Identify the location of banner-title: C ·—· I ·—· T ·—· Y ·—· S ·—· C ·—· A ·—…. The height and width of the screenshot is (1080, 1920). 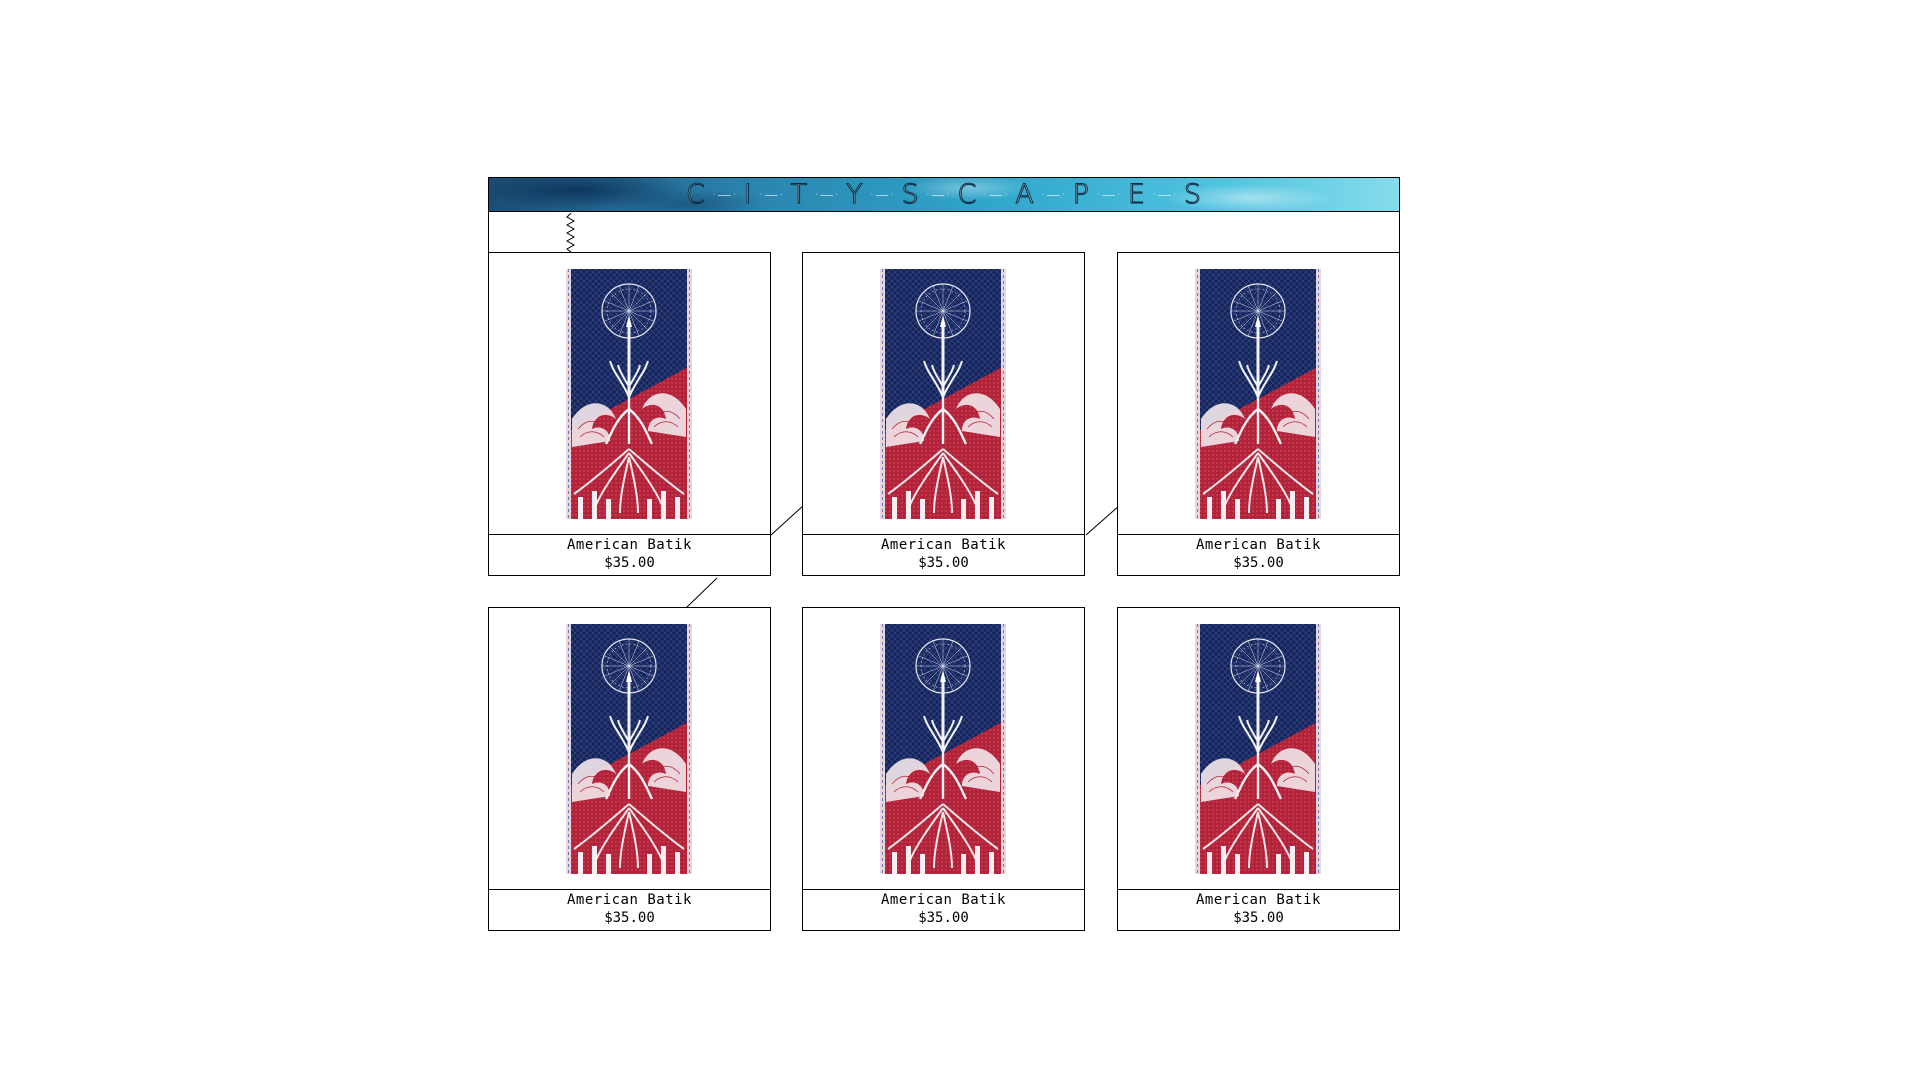
(944, 194).